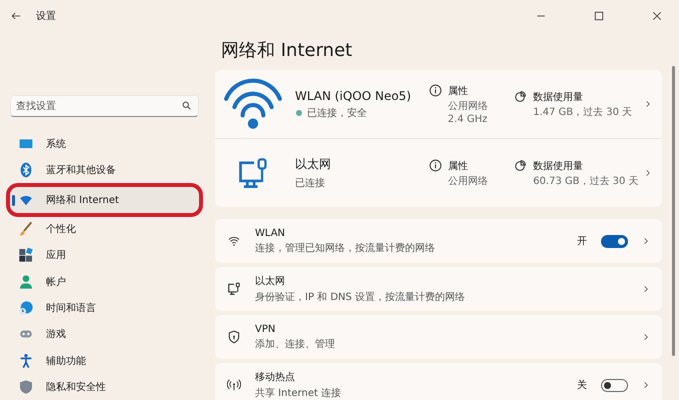 This screenshot has height=400, width=679. Describe the element at coordinates (104, 334) in the screenshot. I see `nav-item: 游戏` at that location.